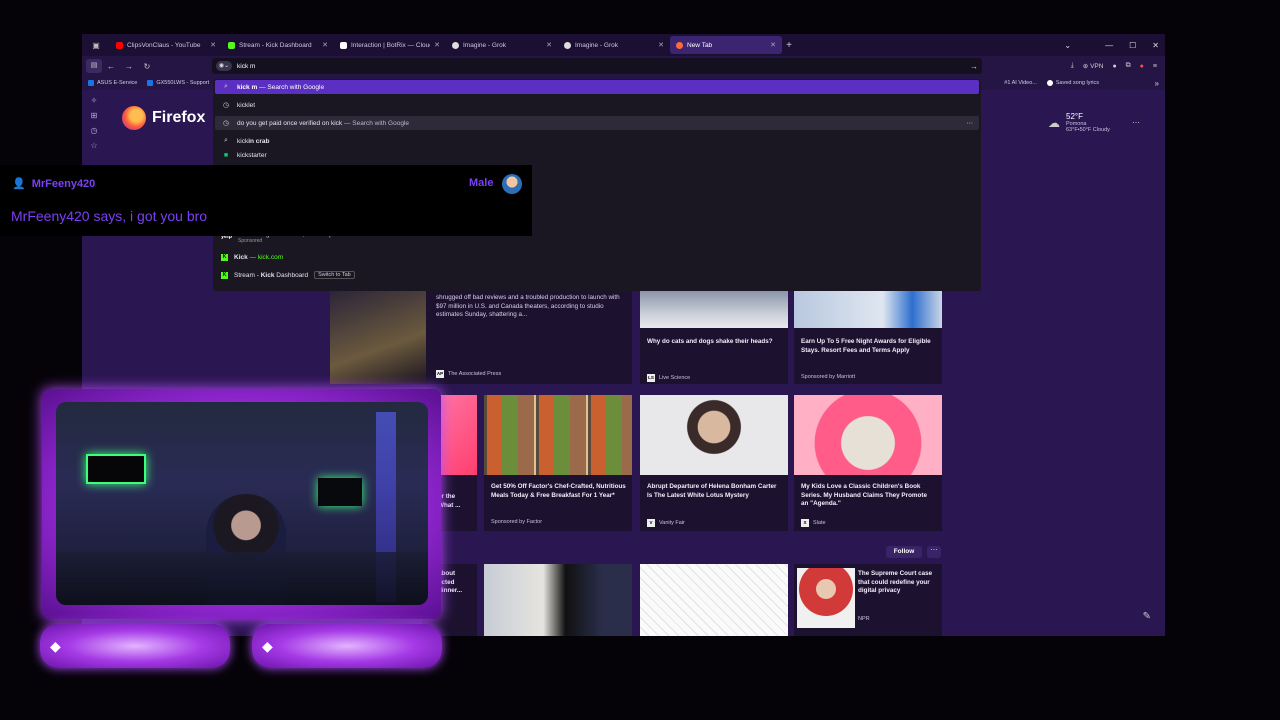 Image resolution: width=1280 pixels, height=720 pixels. I want to click on tab-grok-2: Imagine - Grok ✕, so click(614, 45).